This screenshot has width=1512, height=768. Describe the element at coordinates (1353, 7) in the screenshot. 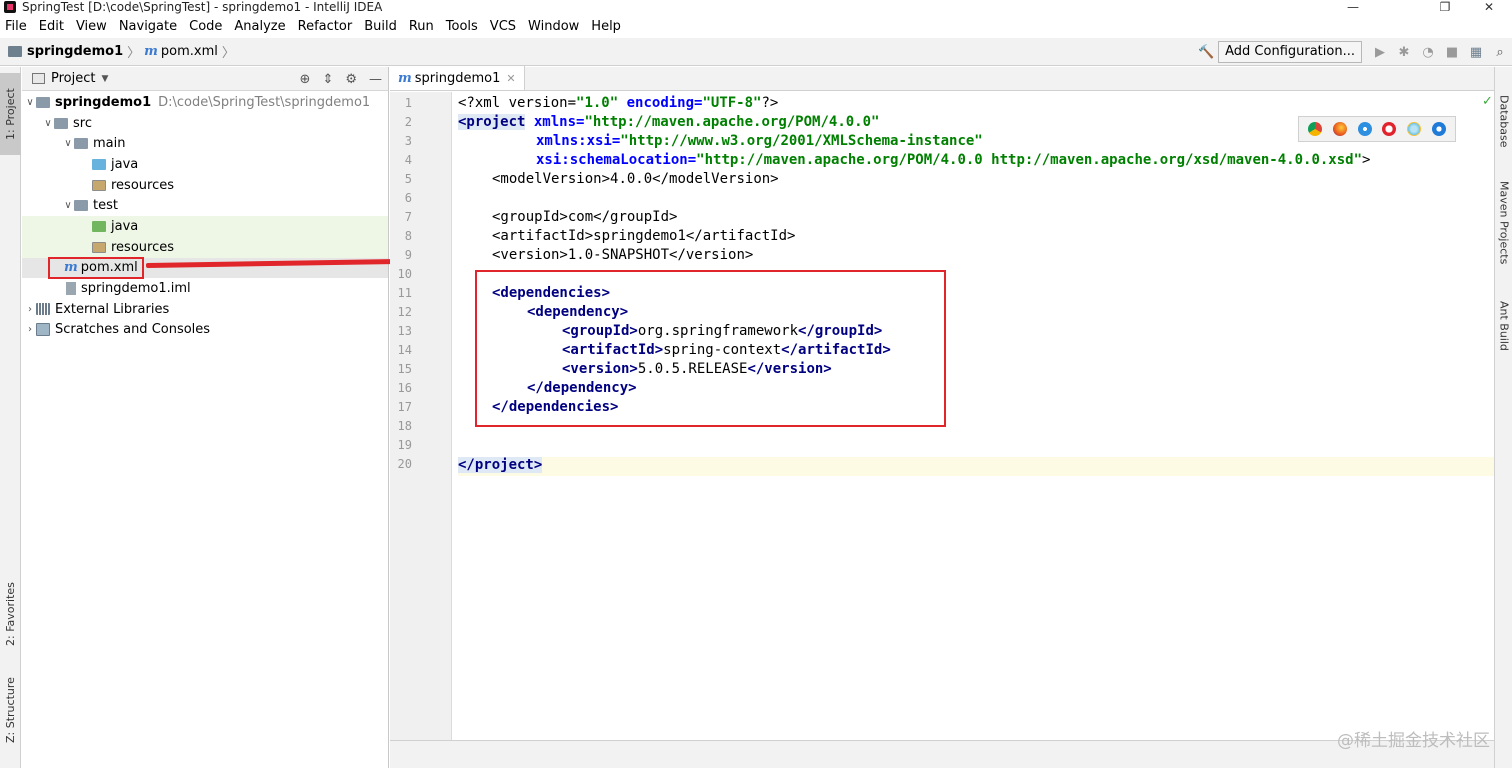

I see `minimize-button: —` at that location.